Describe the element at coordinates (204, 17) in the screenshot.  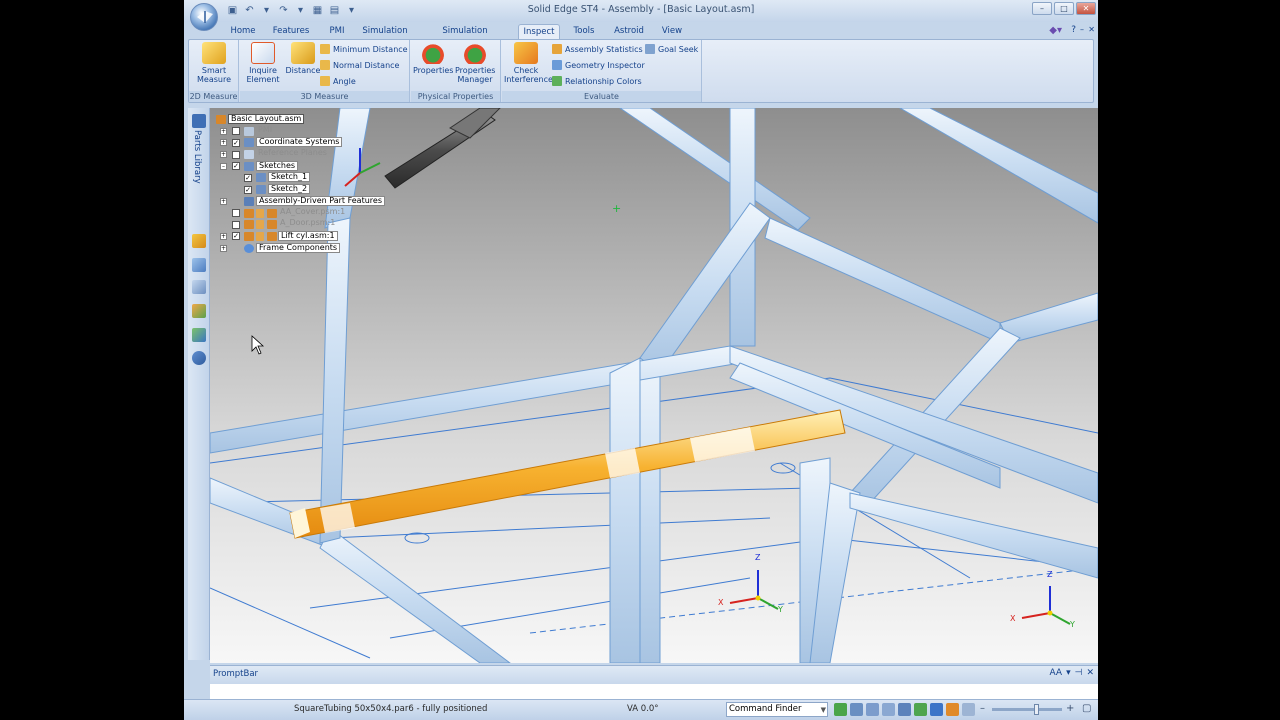
I see `application-button` at that location.